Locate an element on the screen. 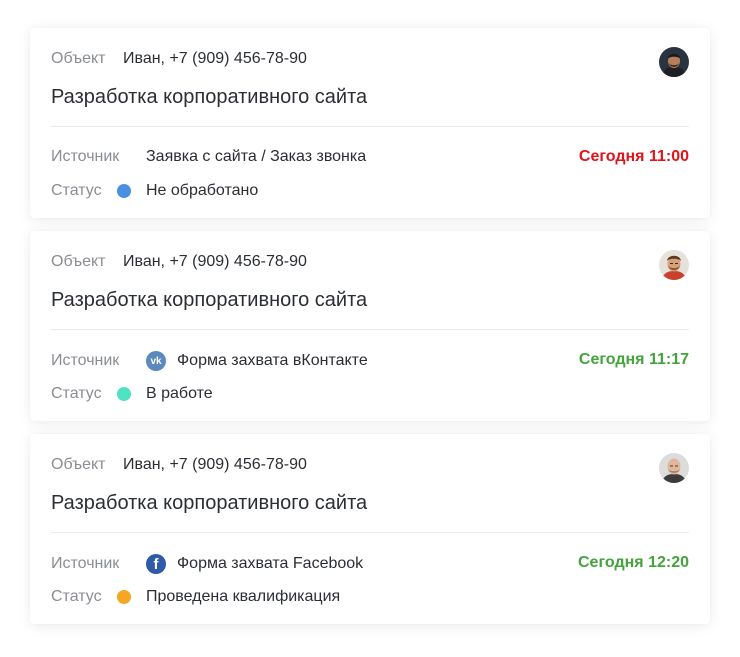 This screenshot has height=657, width=740. facebook-icon: f is located at coordinates (156, 564).